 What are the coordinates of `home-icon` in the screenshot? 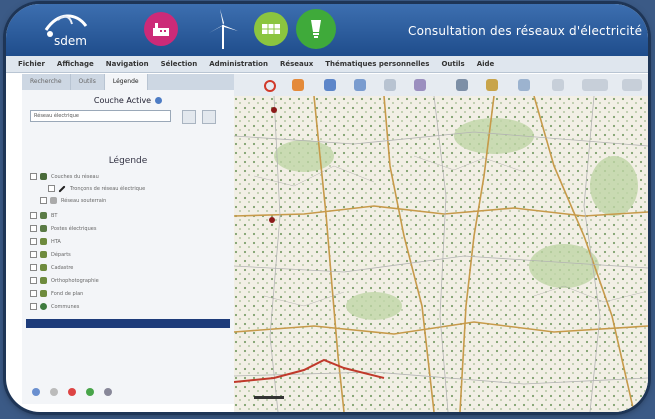 It's located at (298, 85).